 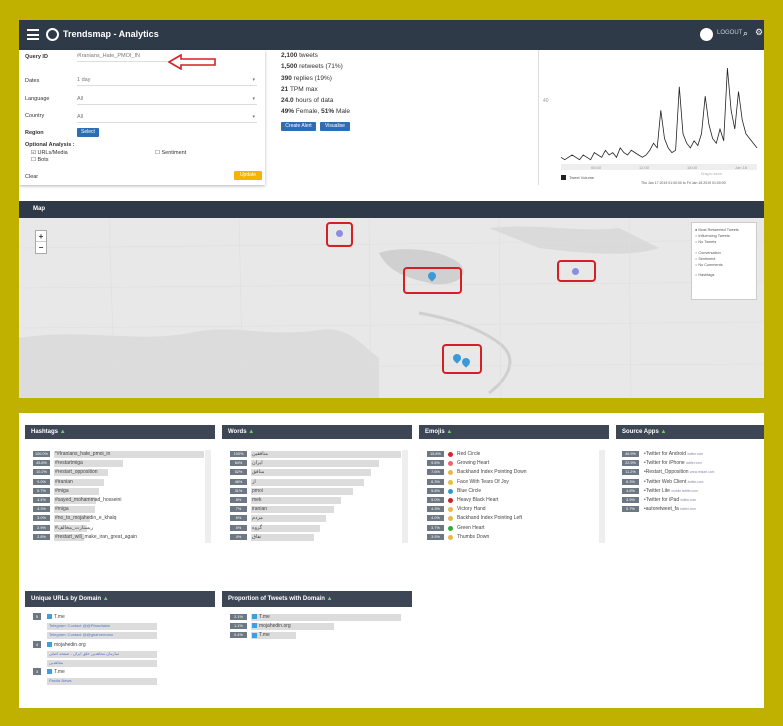 What do you see at coordinates (724, 275) in the screenshot?
I see `map-legend-item: ○ Hashtags` at bounding box center [724, 275].